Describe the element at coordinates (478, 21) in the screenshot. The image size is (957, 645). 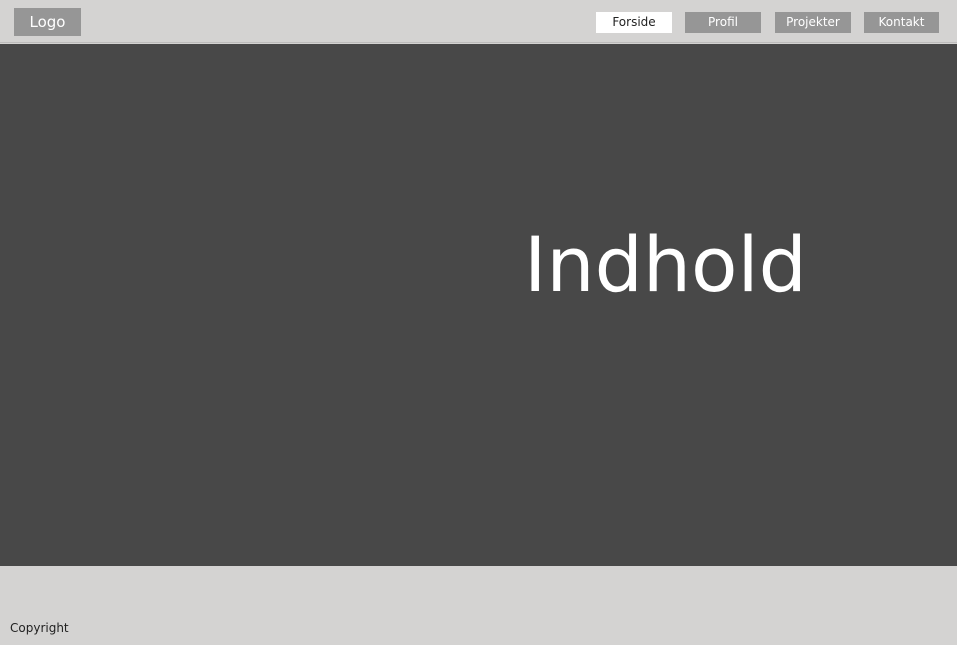
I see `site-header: Logo Forside Profil Projekter Kontakt` at that location.